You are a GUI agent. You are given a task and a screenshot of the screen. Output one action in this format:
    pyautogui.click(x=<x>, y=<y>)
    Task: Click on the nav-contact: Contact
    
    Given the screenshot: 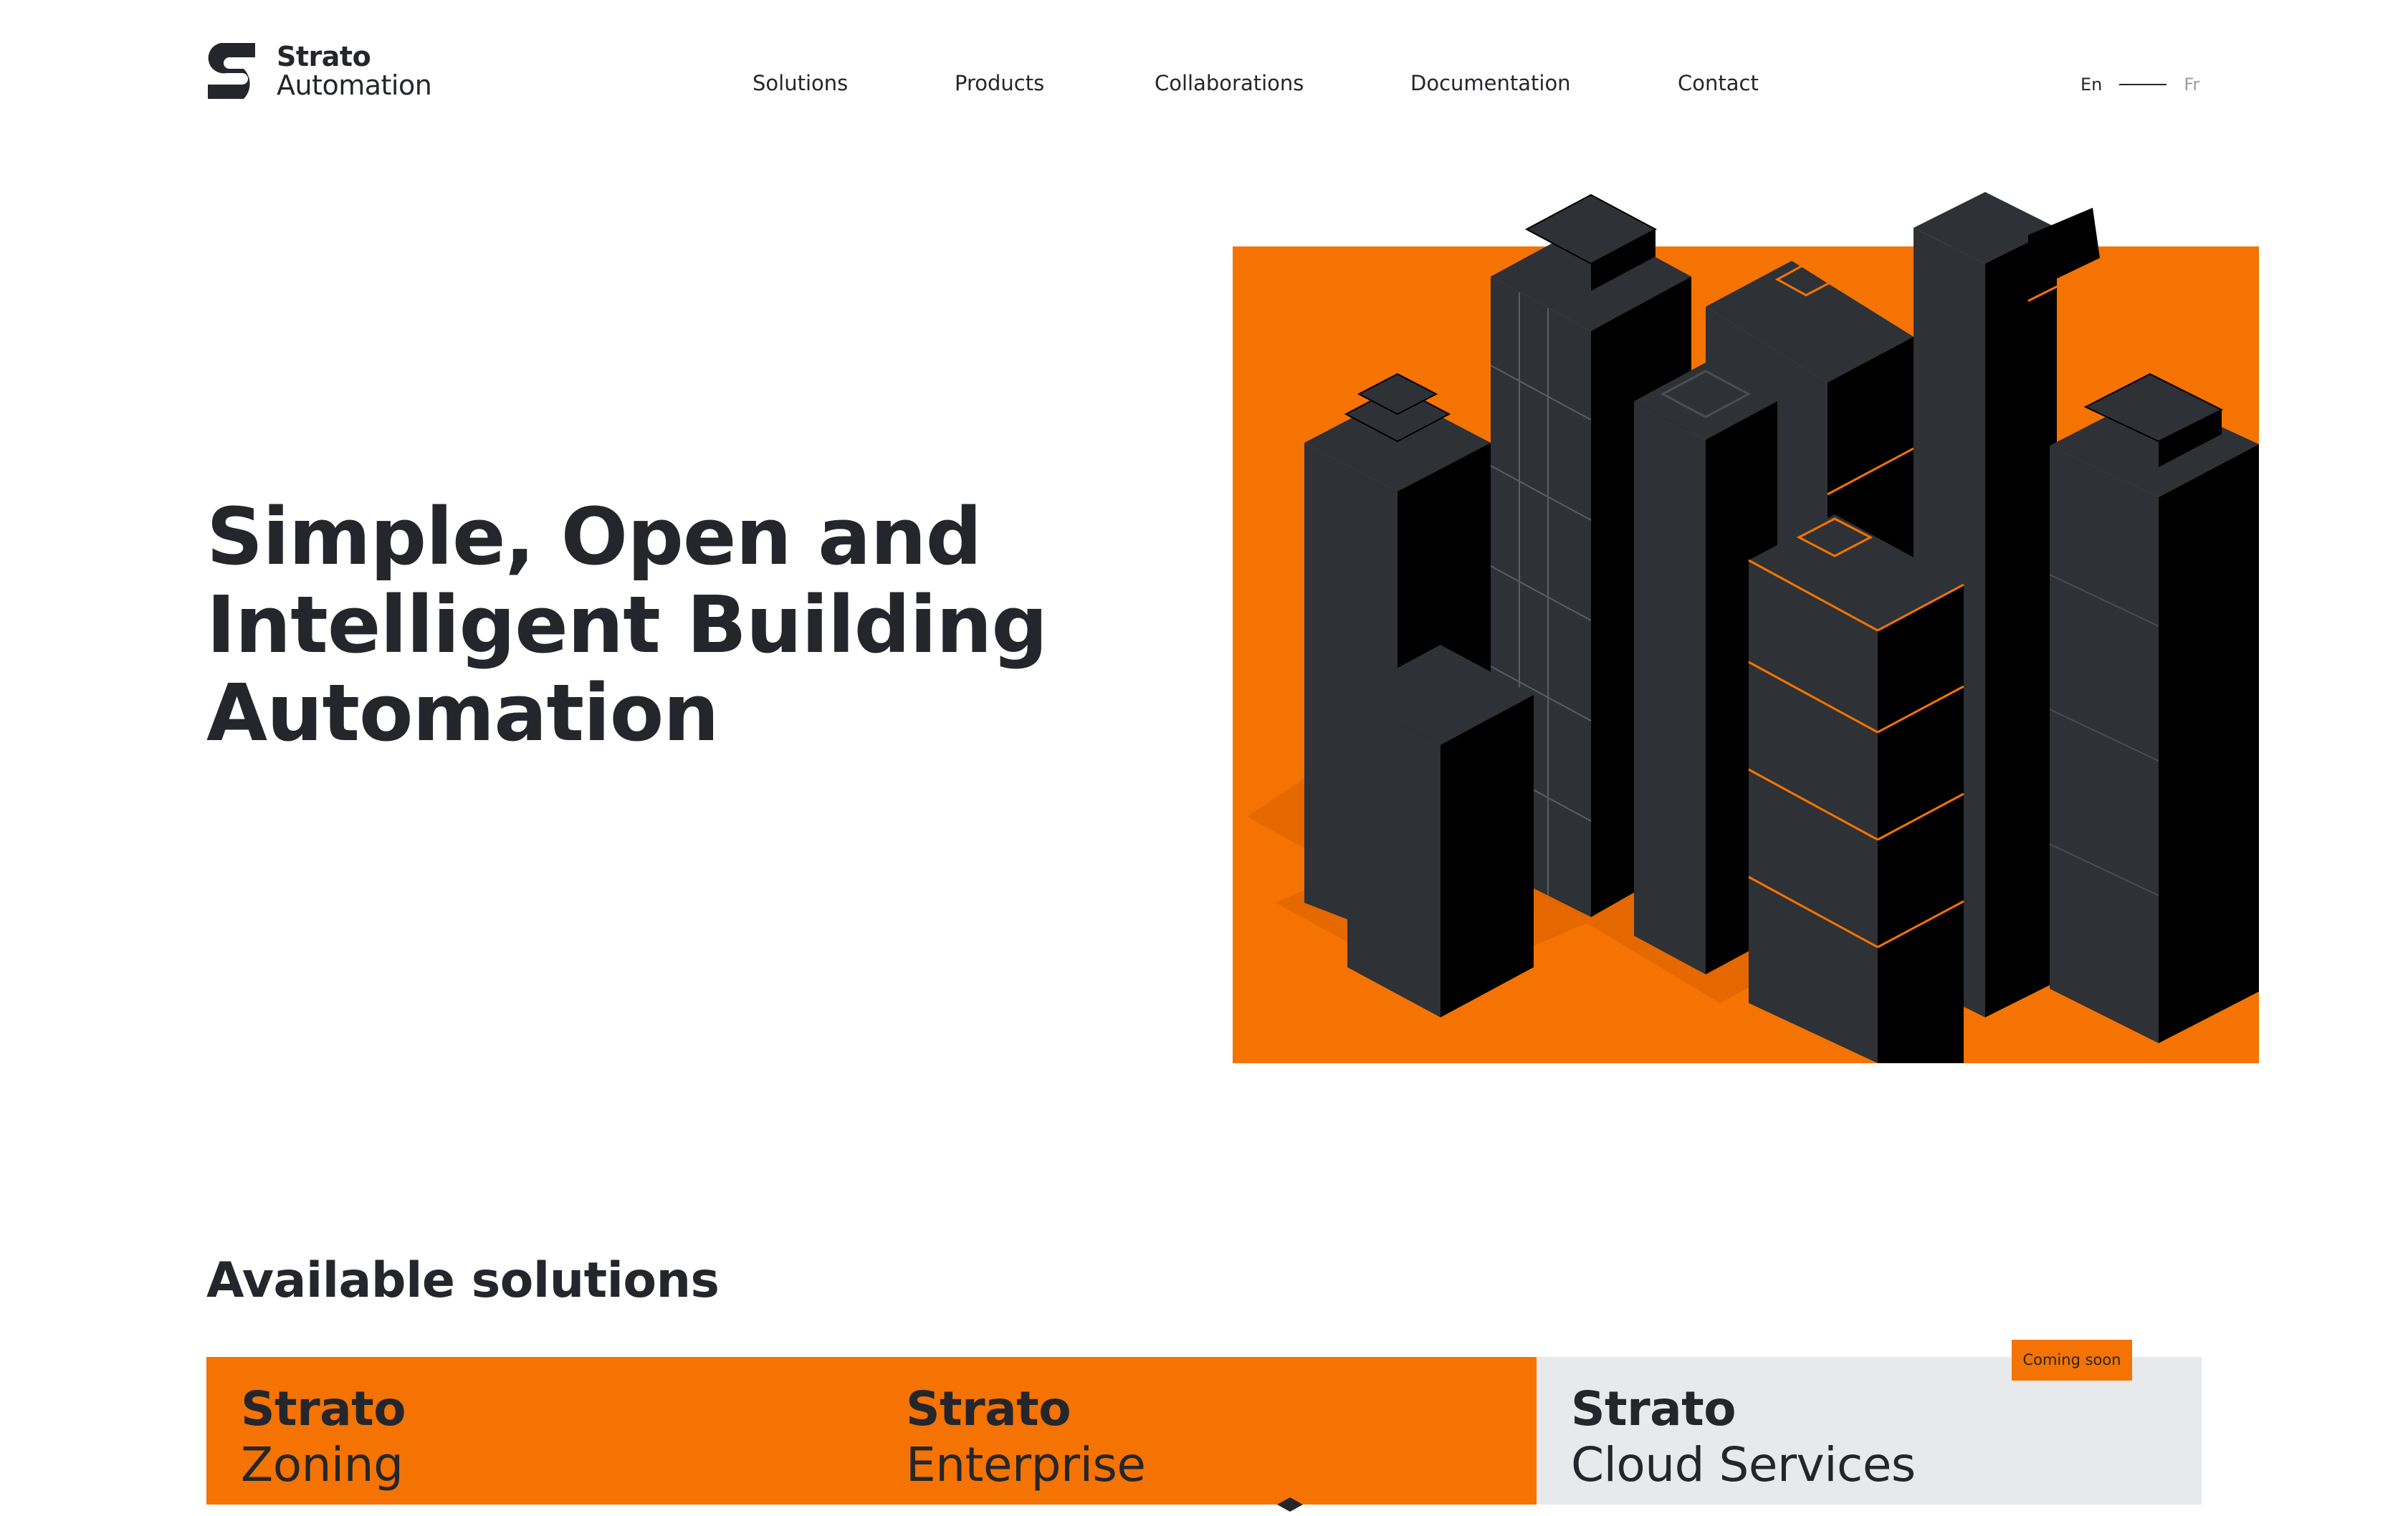 What is the action you would take?
    pyautogui.click(x=1718, y=83)
    